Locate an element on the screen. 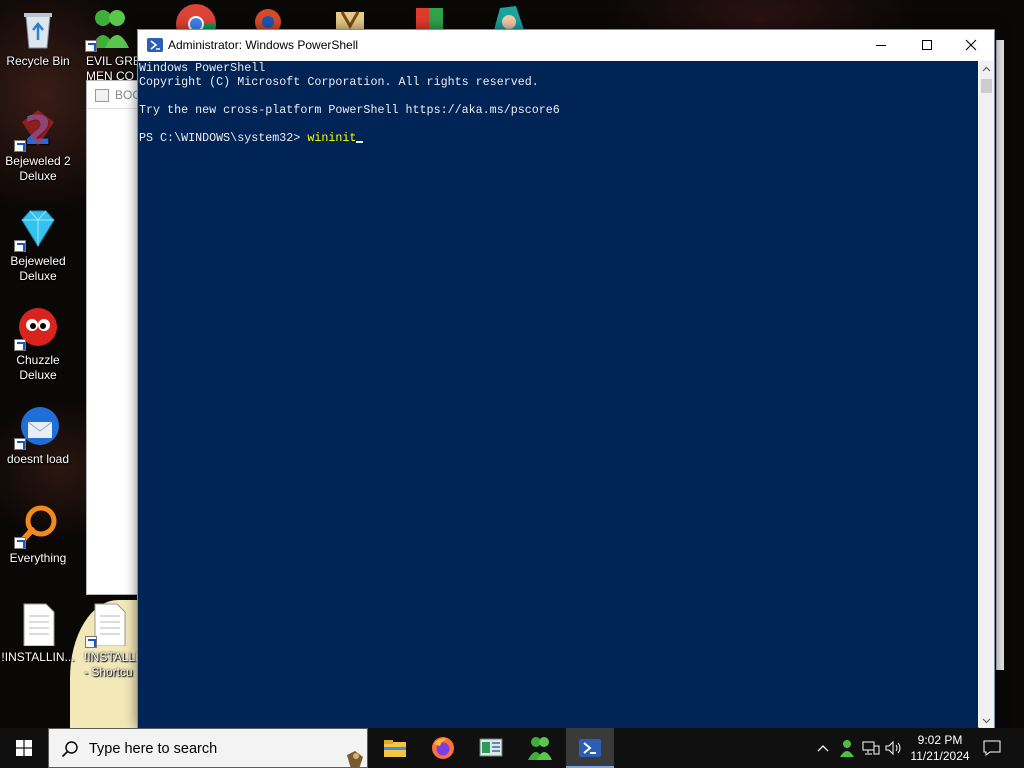 The height and width of the screenshot is (768, 1024). show-hidden-icons-button is located at coordinates (823, 748).